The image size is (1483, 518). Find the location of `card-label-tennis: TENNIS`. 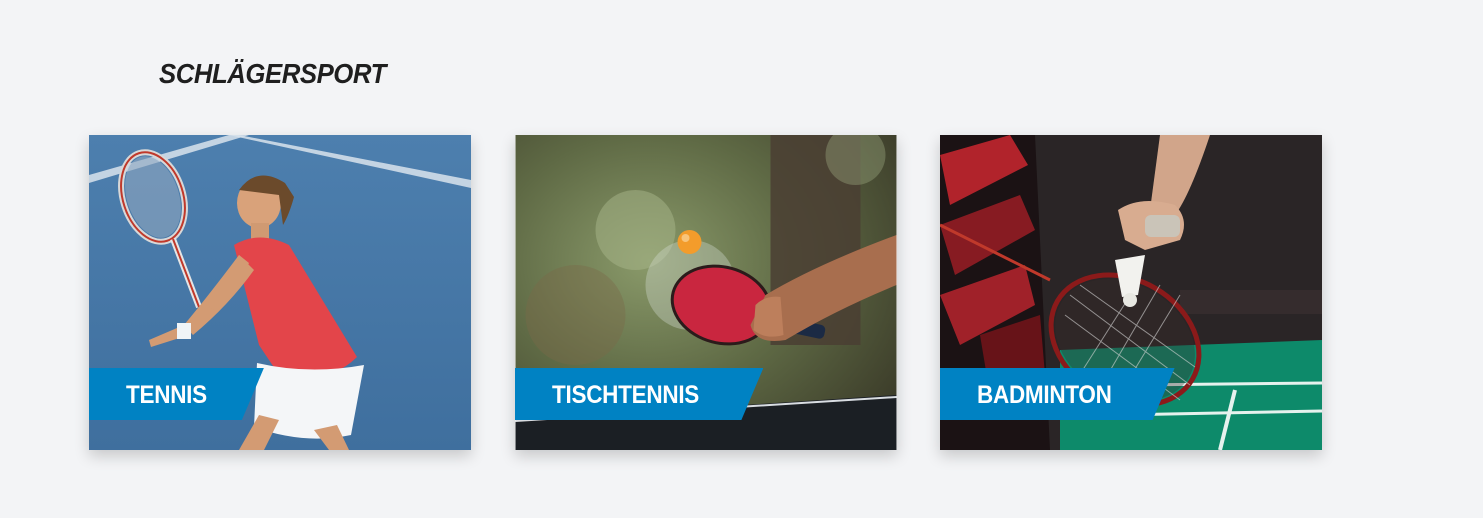

card-label-tennis: TENNIS is located at coordinates (176, 394).